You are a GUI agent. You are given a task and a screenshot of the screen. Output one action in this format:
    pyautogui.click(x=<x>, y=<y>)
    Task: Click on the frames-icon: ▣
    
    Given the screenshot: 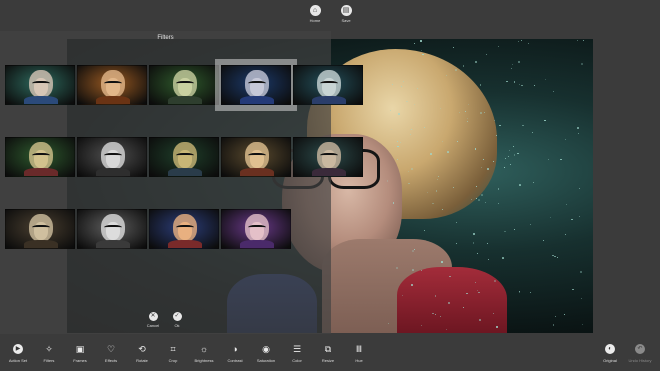 What is the action you would take?
    pyautogui.click(x=80, y=349)
    